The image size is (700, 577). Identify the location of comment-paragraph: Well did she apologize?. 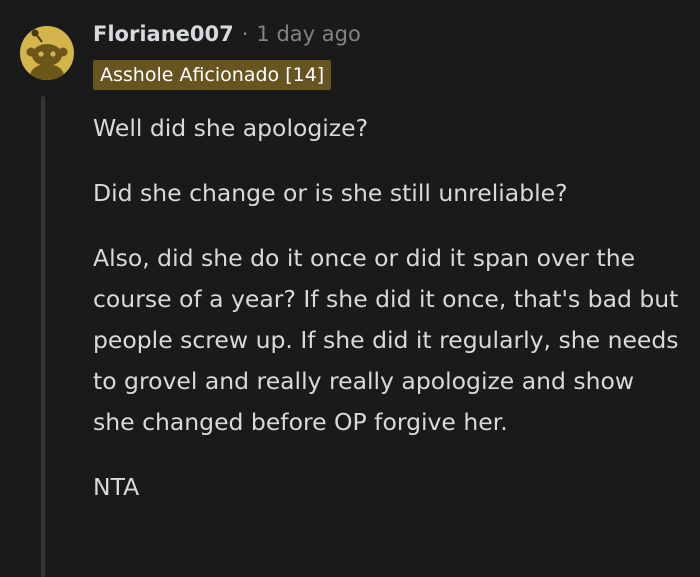
(231, 128).